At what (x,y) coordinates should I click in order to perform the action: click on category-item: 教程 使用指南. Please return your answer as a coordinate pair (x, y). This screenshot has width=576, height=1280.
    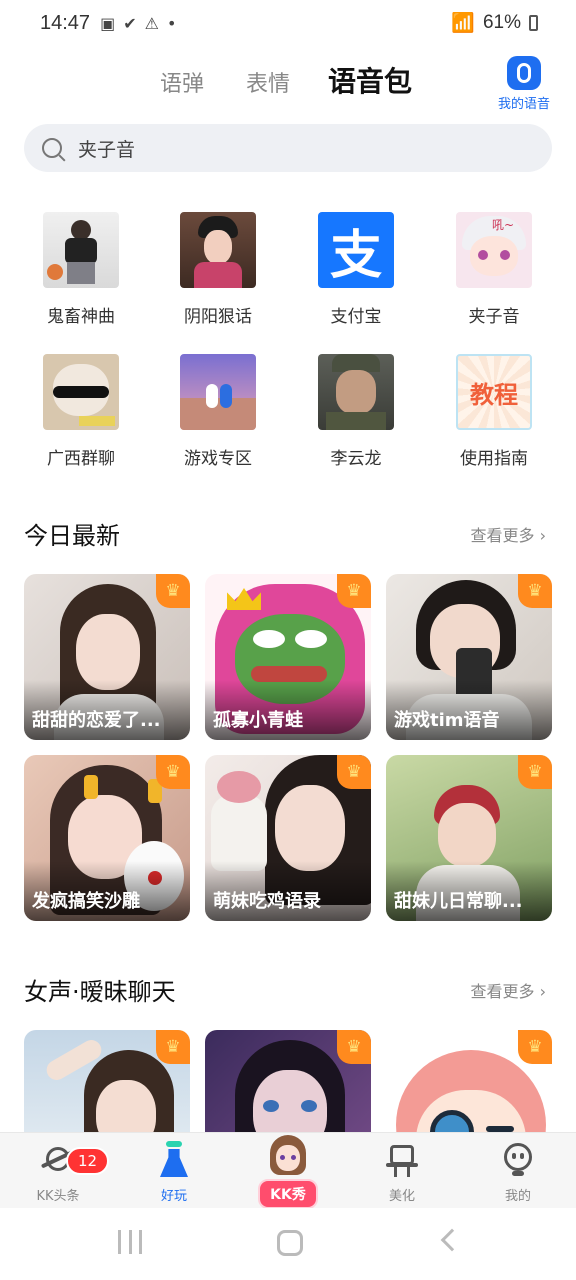
    Looking at the image, I should click on (494, 411).